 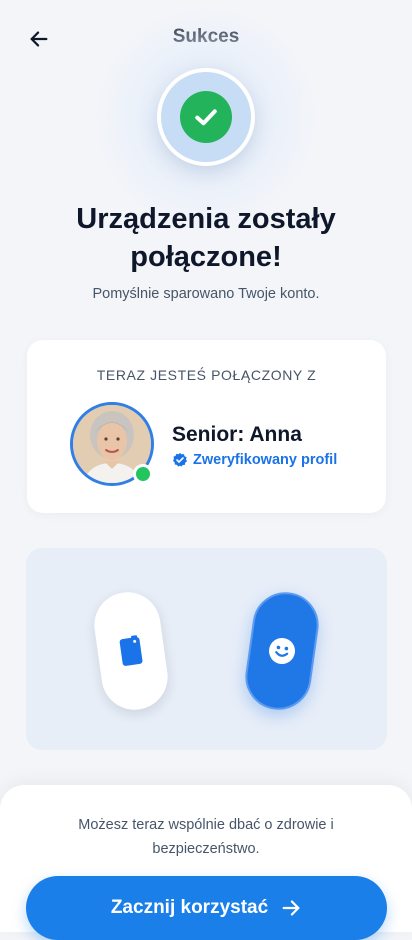 What do you see at coordinates (206, 294) in the screenshot?
I see `success-subtitle: Pomyślnie sparowano Twoje konto.` at bounding box center [206, 294].